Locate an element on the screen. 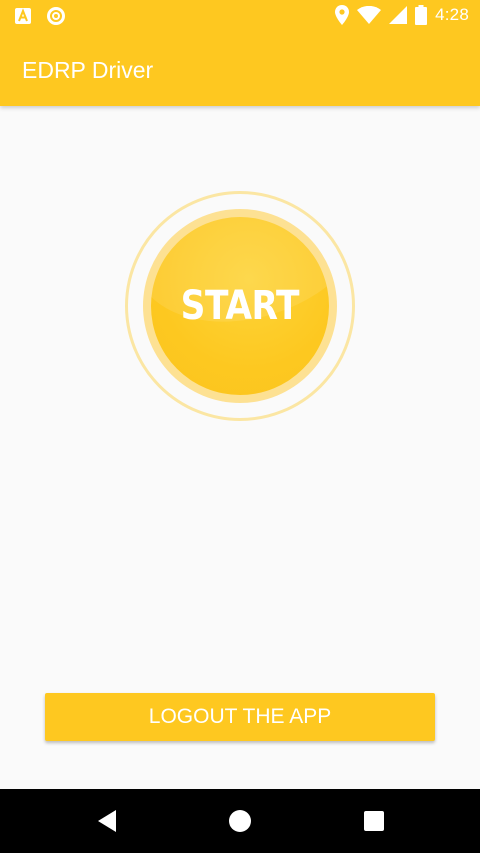 This screenshot has height=853, width=480. start-label: START is located at coordinates (240, 306).